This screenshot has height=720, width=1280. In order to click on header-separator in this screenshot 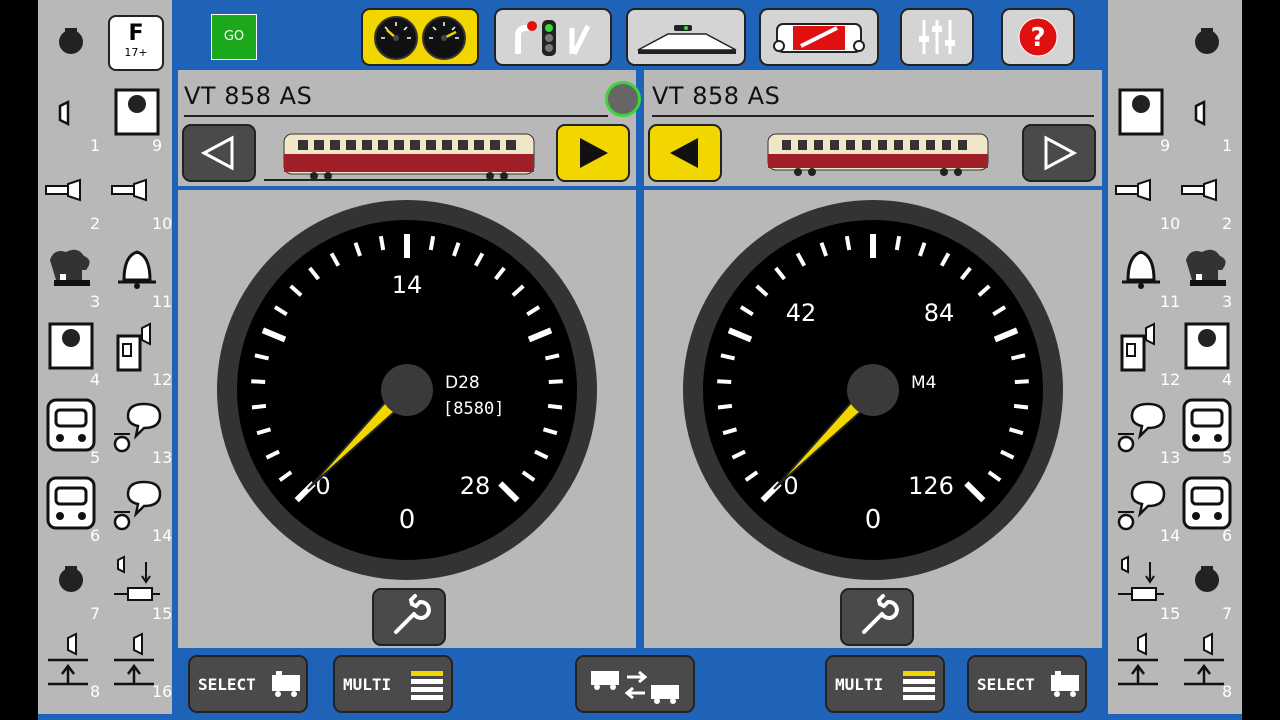, I will do `click(407, 188)`.